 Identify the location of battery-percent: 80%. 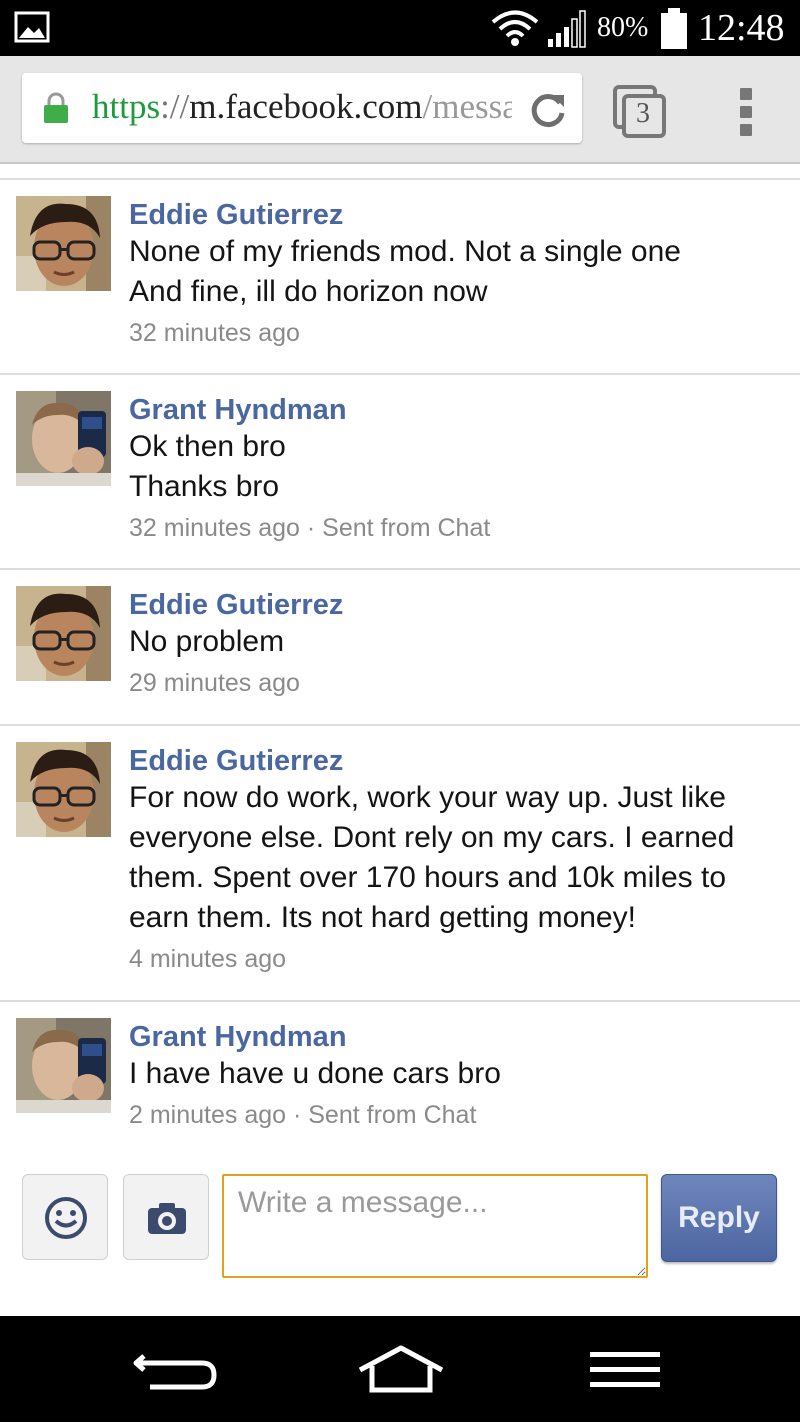
(623, 27).